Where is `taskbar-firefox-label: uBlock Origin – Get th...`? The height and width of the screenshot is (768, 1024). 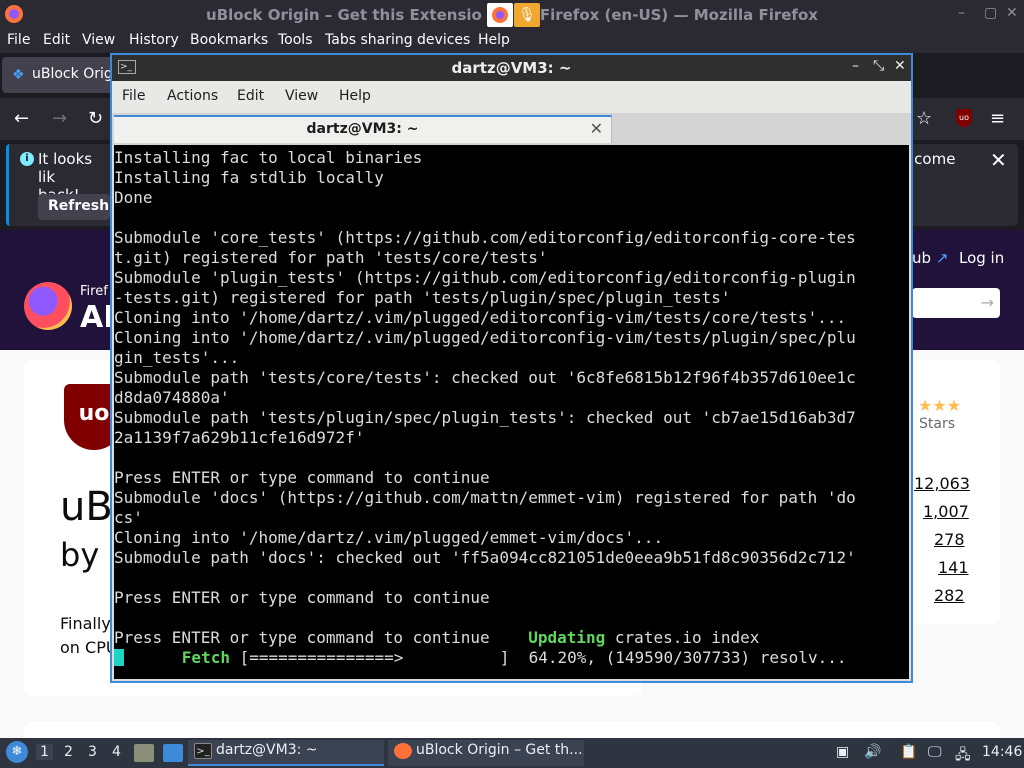 taskbar-firefox-label: uBlock Origin – Get th... is located at coordinates (499, 750).